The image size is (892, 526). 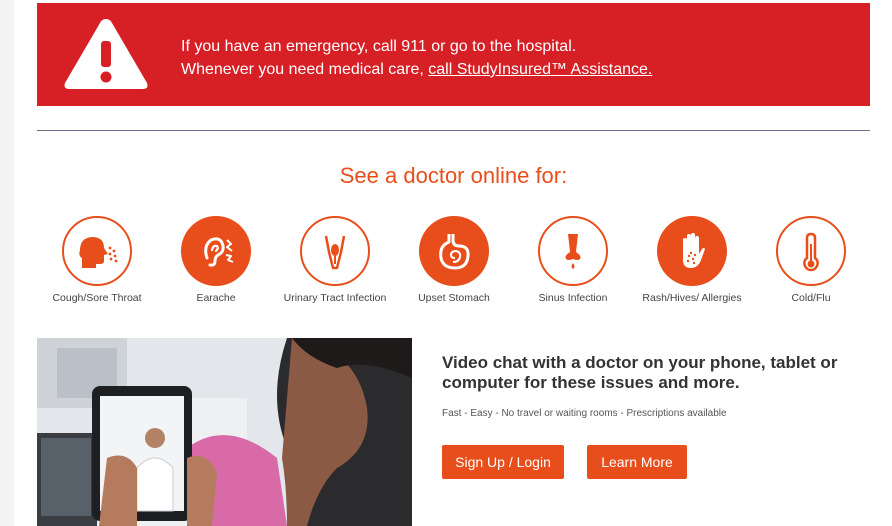 I want to click on condition-uti: Urinary Tract Infection, so click(x=335, y=260).